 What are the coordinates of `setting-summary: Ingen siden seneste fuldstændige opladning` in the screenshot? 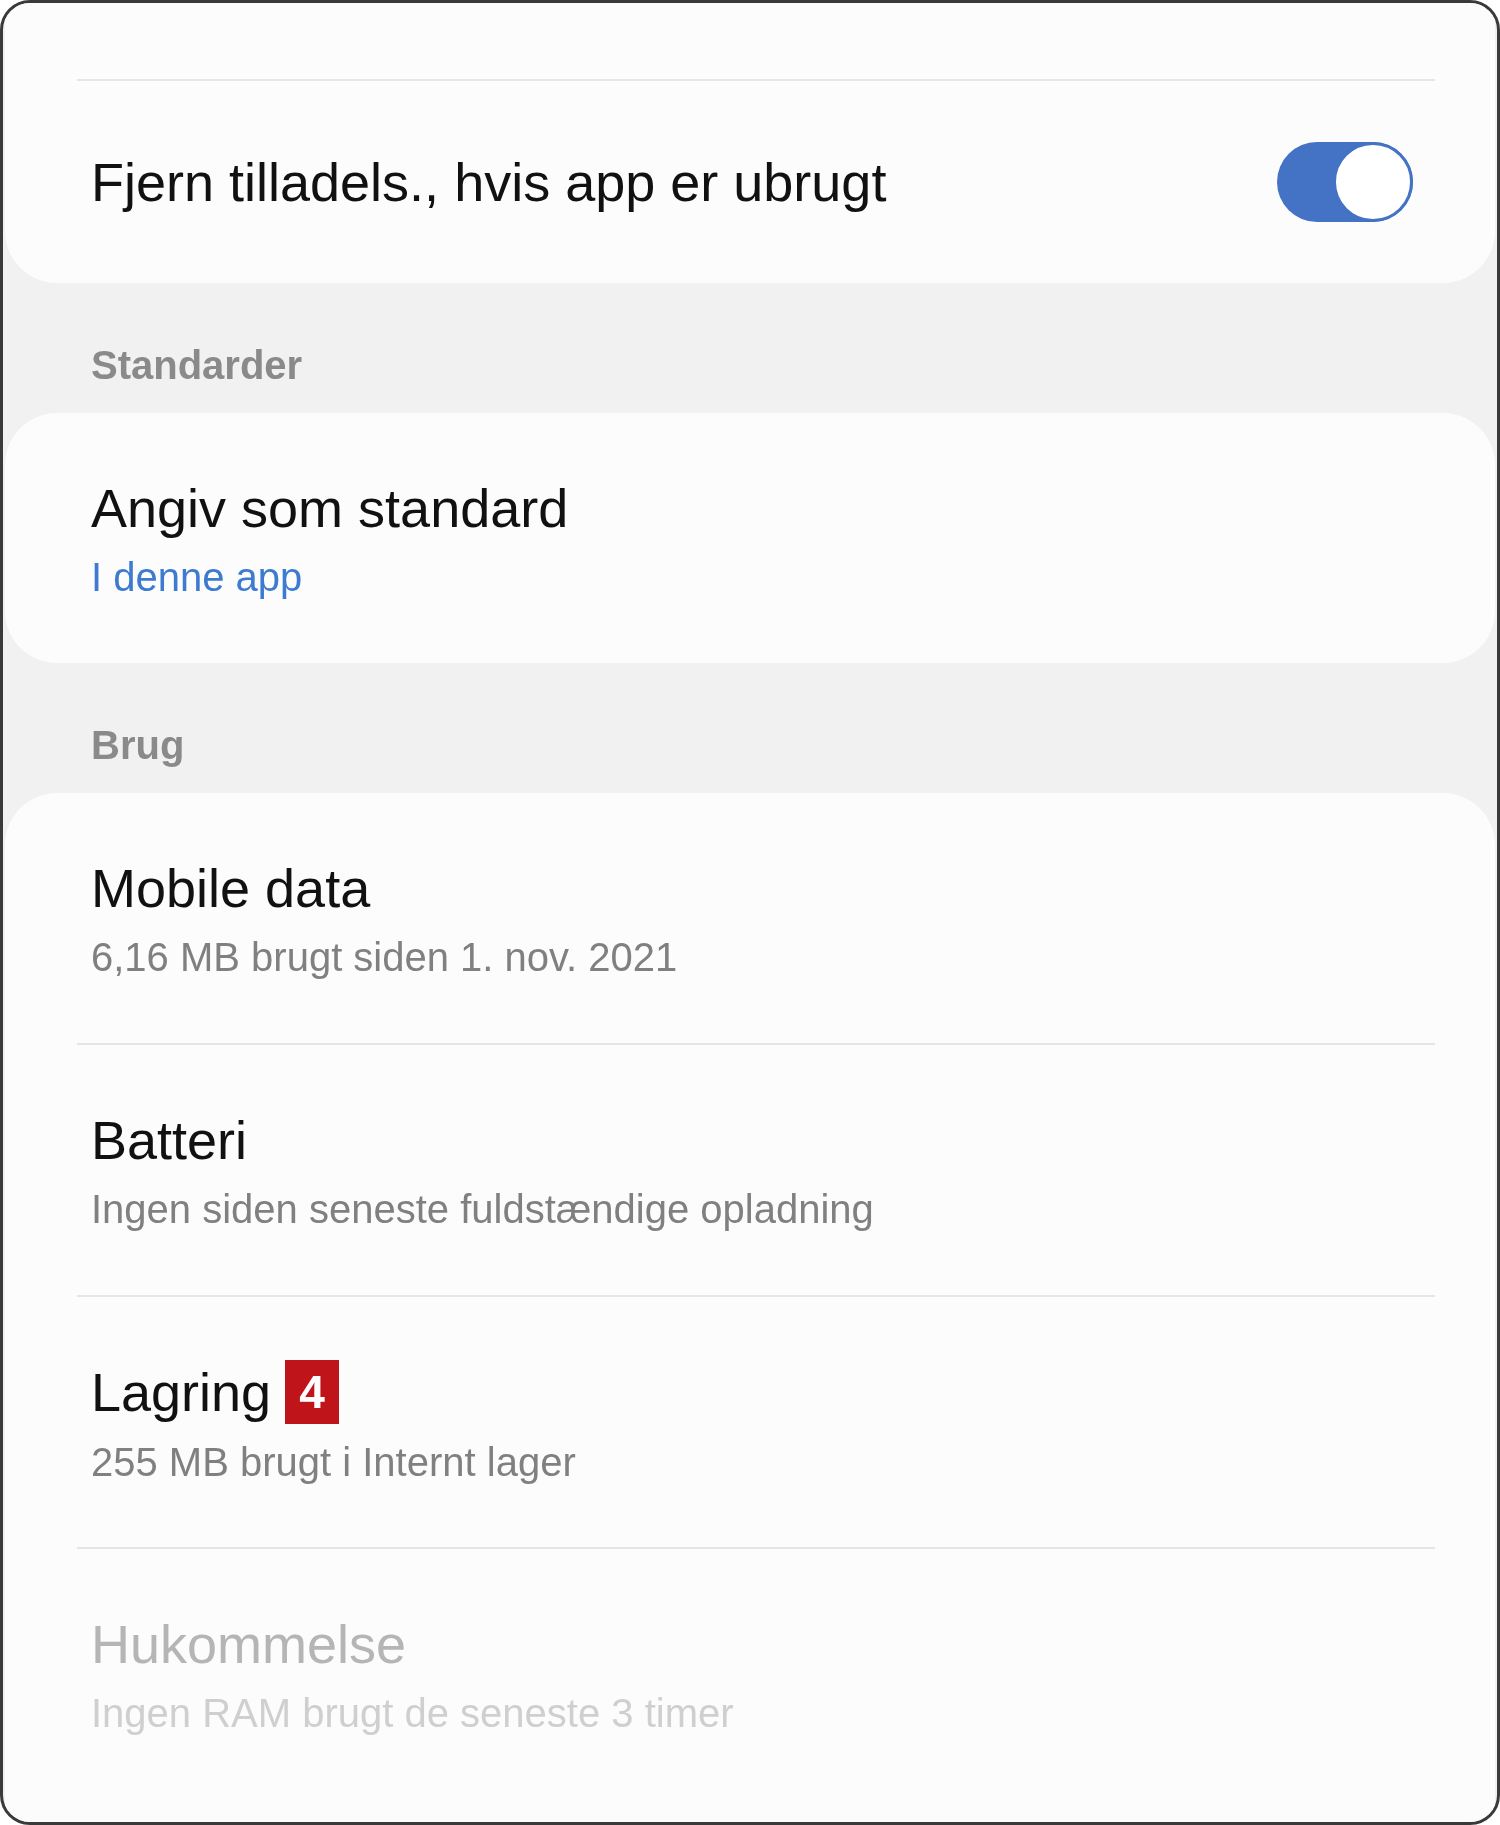 It's located at (482, 1209).